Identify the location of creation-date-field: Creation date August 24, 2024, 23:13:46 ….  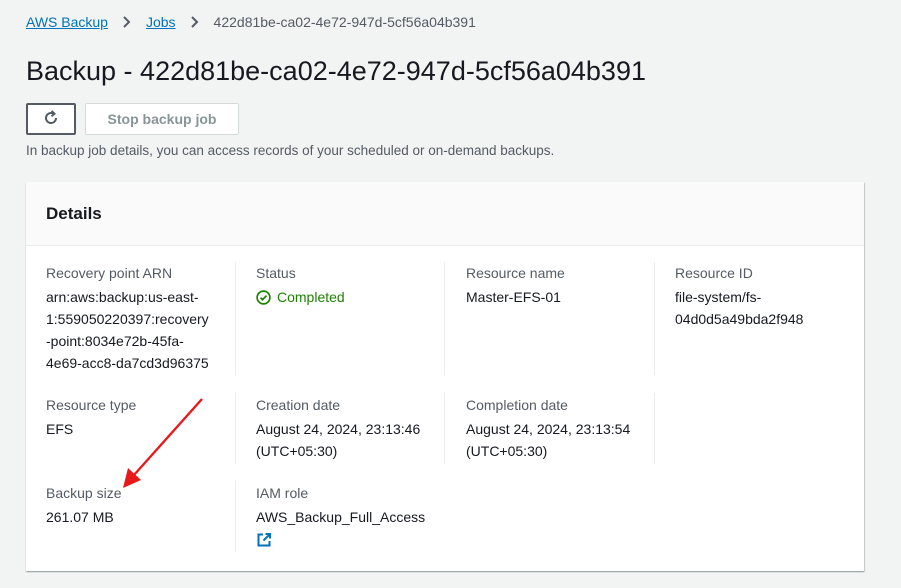
(351, 428).